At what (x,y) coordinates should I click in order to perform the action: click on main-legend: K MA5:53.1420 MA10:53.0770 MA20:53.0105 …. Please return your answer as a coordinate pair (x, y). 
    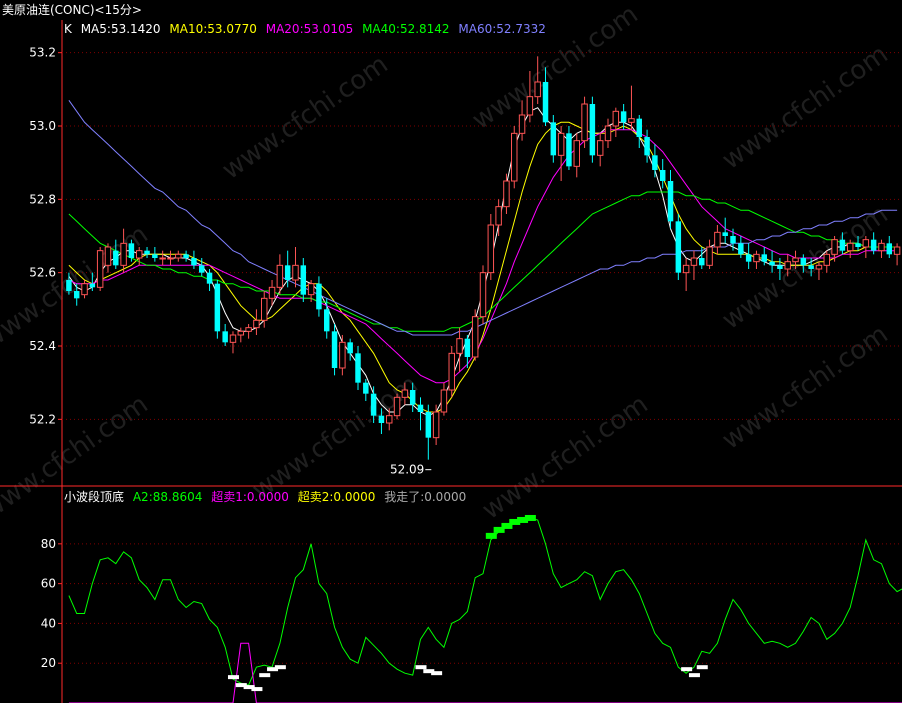
    Looking at the image, I should click on (307, 29).